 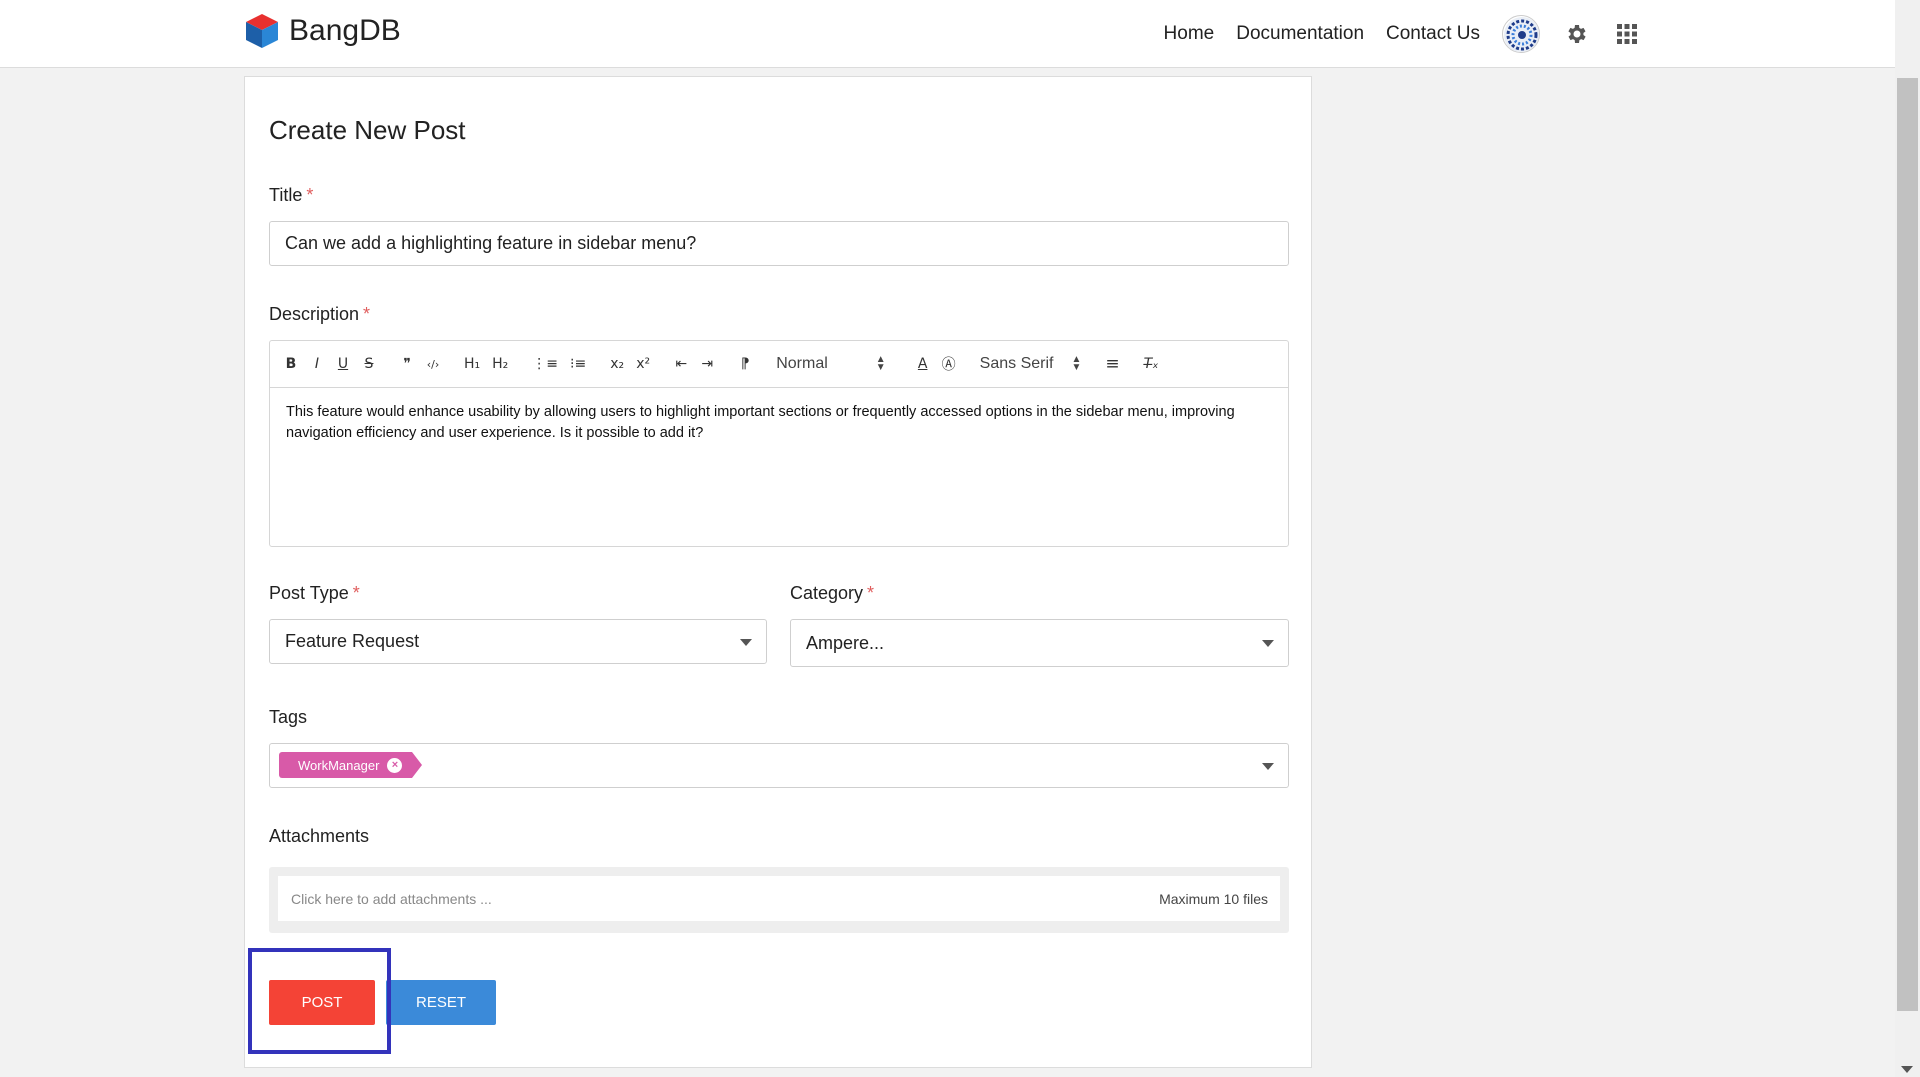 I want to click on strike-button: S, so click(x=369, y=364).